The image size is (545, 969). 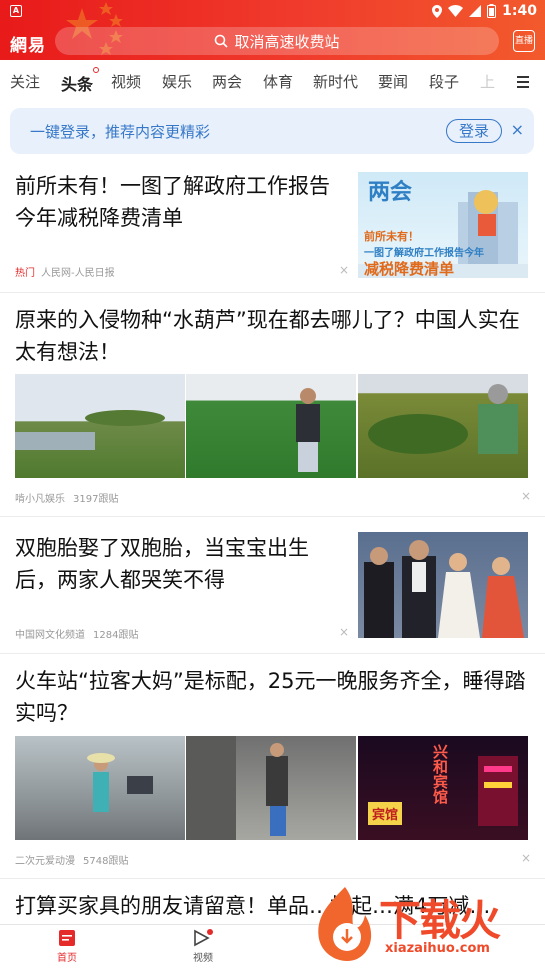 I want to click on nav-home: 首页, so click(x=67, y=946).